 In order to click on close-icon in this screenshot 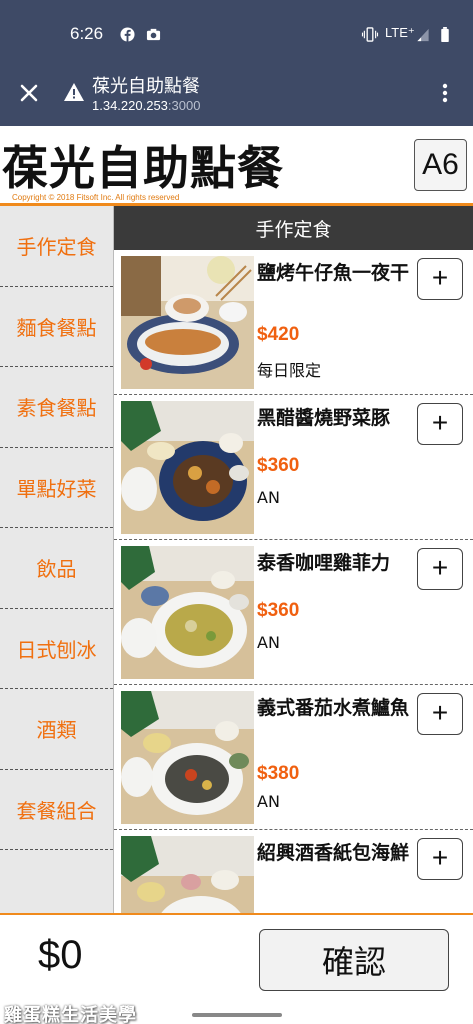, I will do `click(29, 93)`.